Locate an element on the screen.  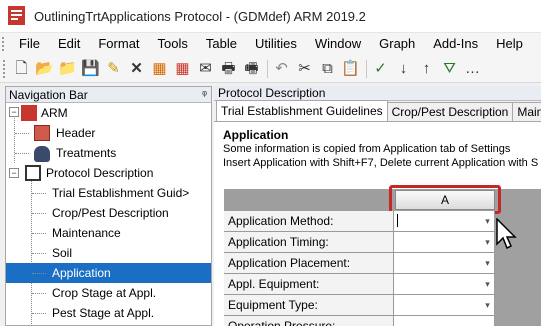
tree-item-soil: Soil is located at coordinates (108, 253).